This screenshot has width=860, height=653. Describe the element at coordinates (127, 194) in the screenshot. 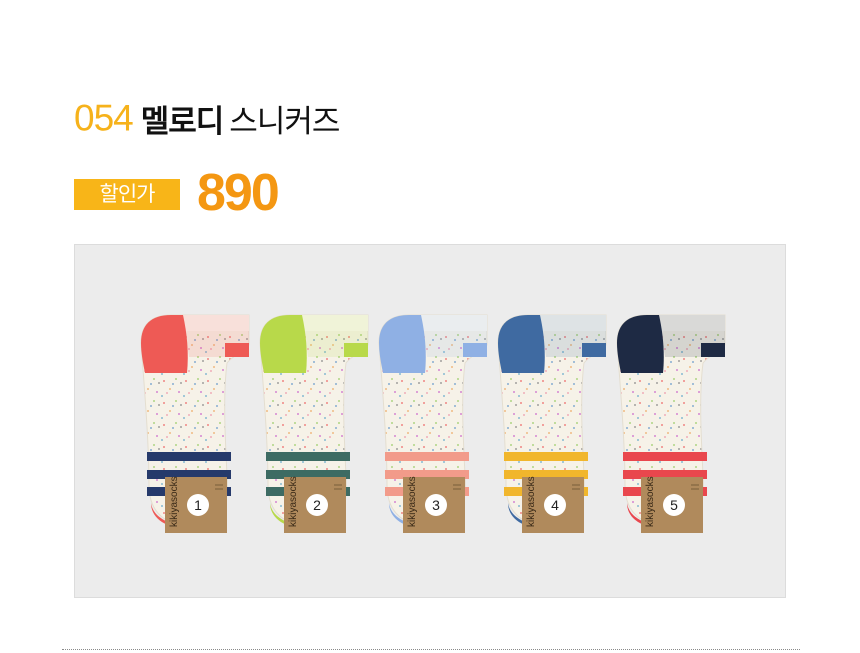

I see `discount-badge: 할인가` at that location.